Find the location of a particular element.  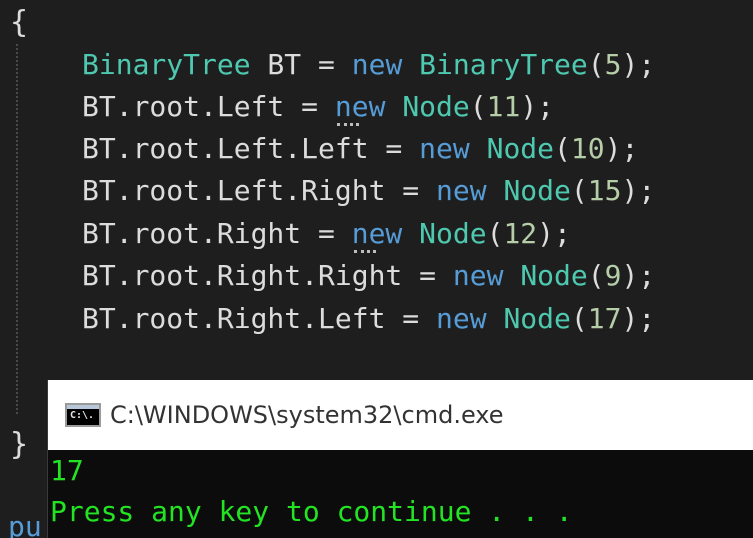

code-token-plain: BT.root.Left.Left = is located at coordinates (251, 148).